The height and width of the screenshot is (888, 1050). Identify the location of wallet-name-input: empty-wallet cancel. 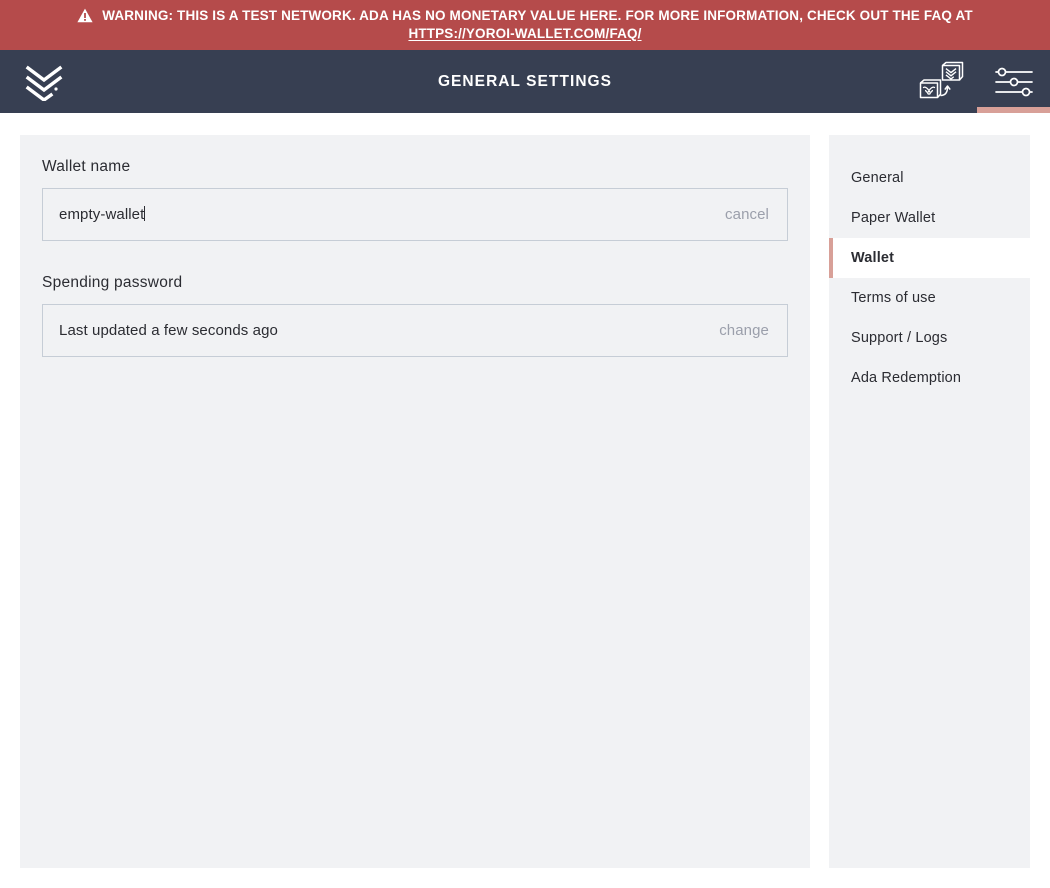
(415, 214).